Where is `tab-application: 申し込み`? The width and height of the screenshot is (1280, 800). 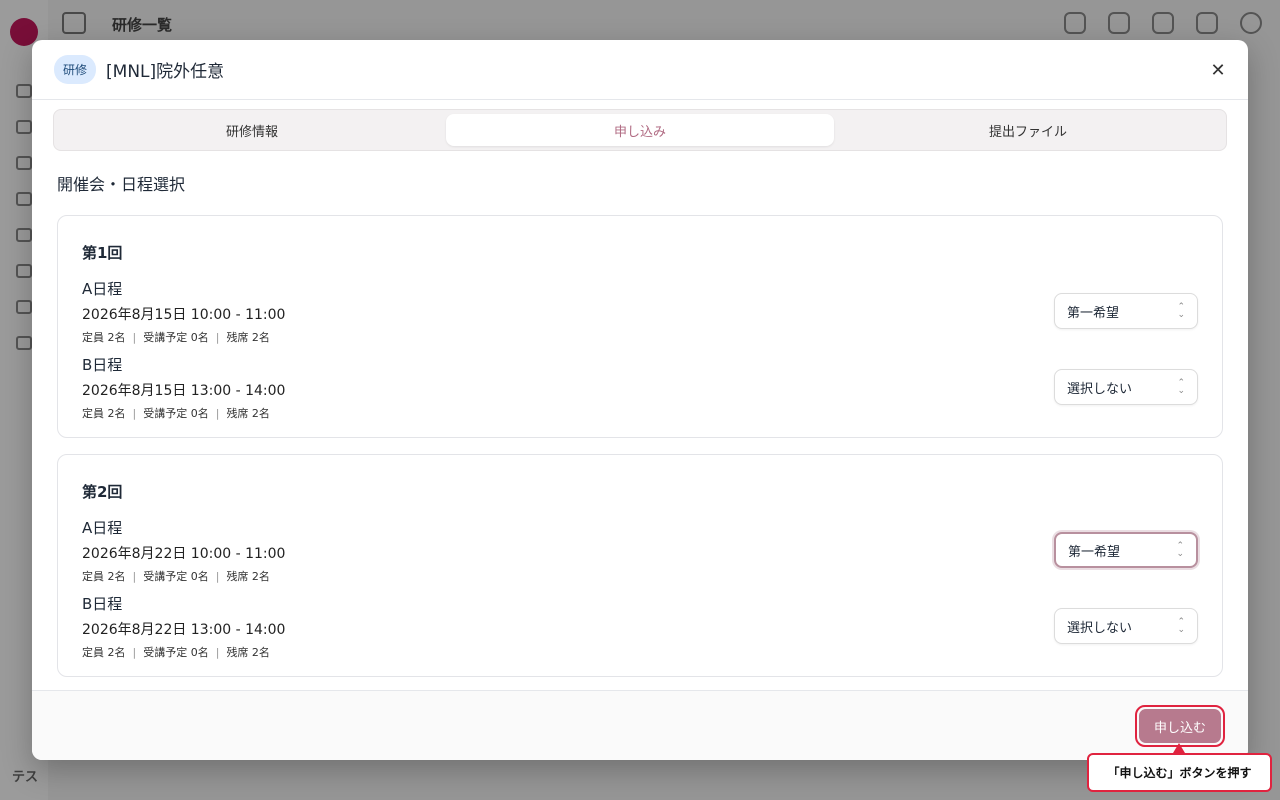
tab-application: 申し込み is located at coordinates (640, 130).